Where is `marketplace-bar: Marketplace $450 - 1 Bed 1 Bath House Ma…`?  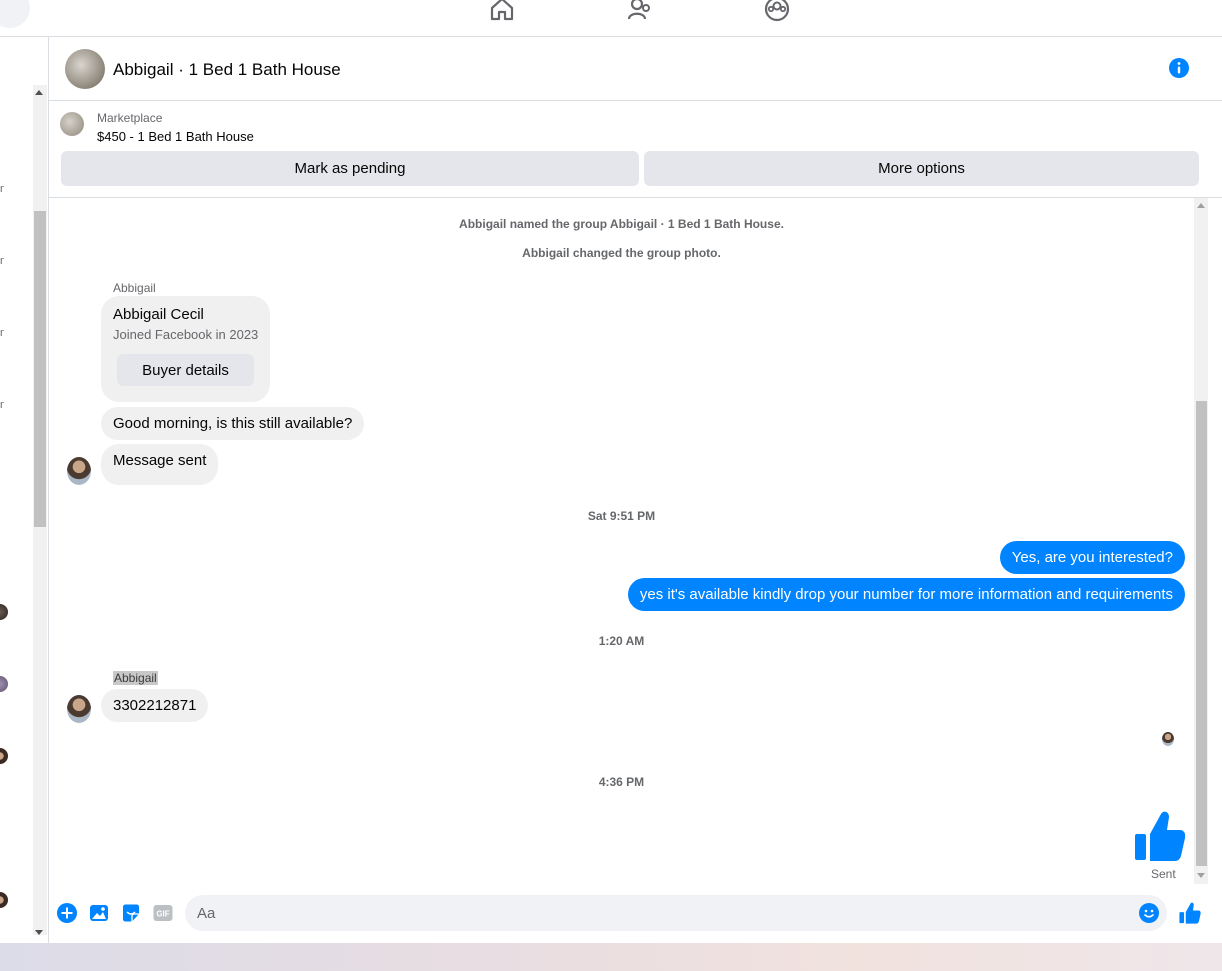 marketplace-bar: Marketplace $450 - 1 Bed 1 Bath House Ma… is located at coordinates (635, 149).